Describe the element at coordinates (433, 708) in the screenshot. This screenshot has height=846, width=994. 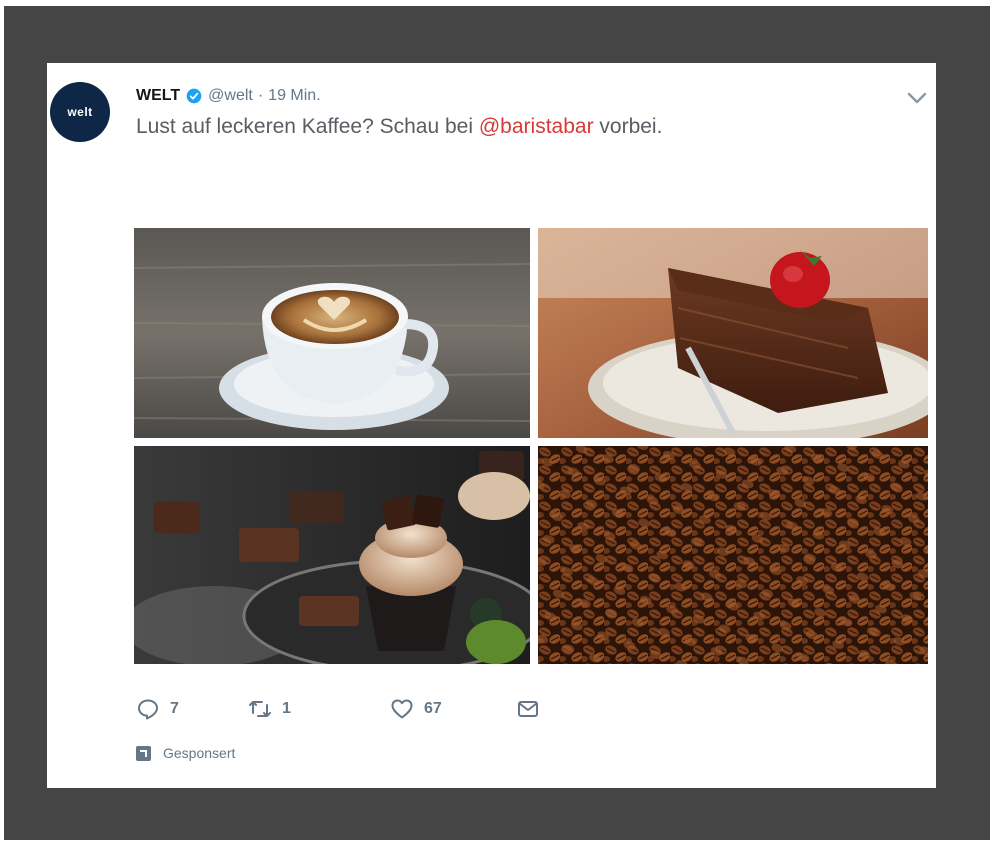
I see `like-count: 67` at that location.